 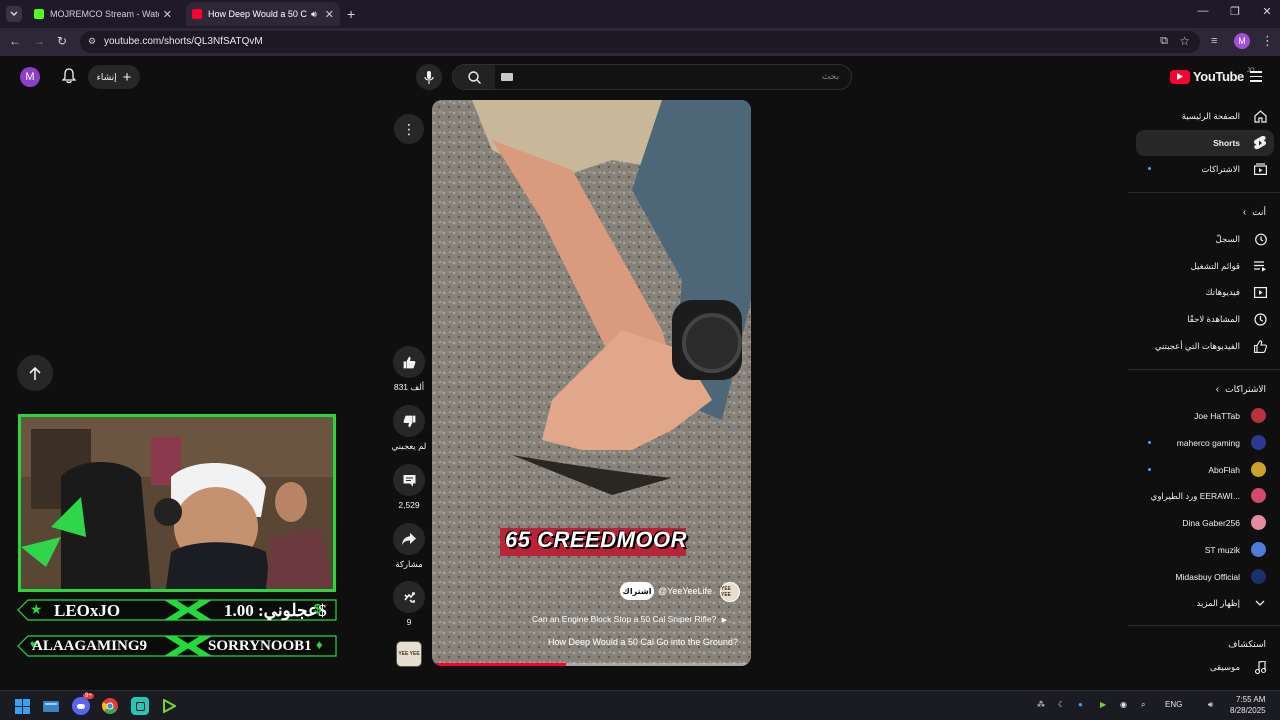 I want to click on youtube-logo: YouTube JO, so click(x=1212, y=76).